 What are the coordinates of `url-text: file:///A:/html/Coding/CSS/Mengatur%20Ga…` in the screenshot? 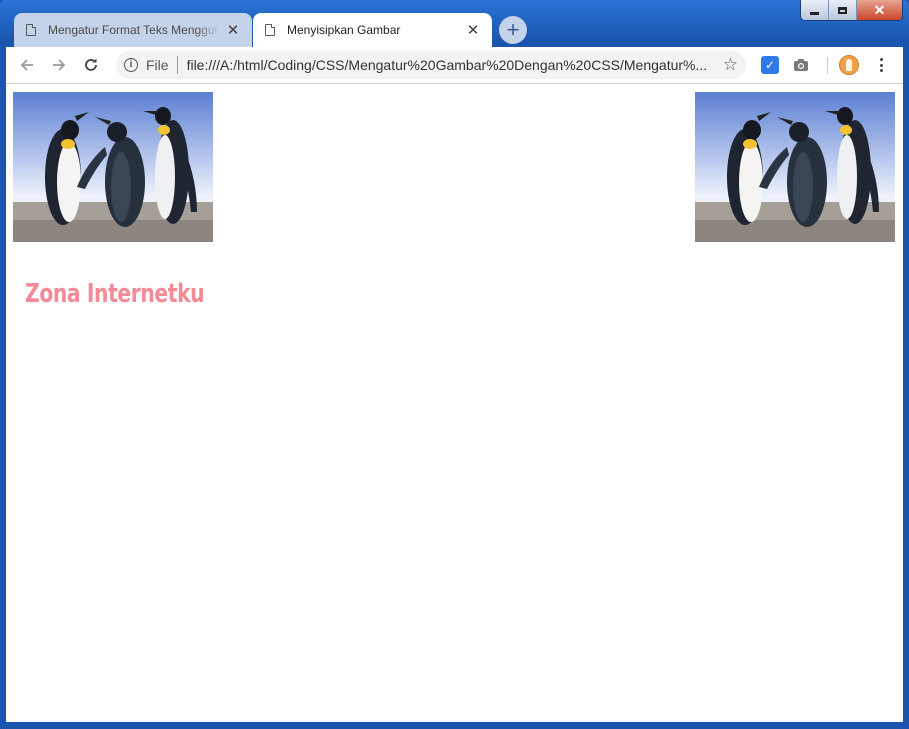 It's located at (452, 65).